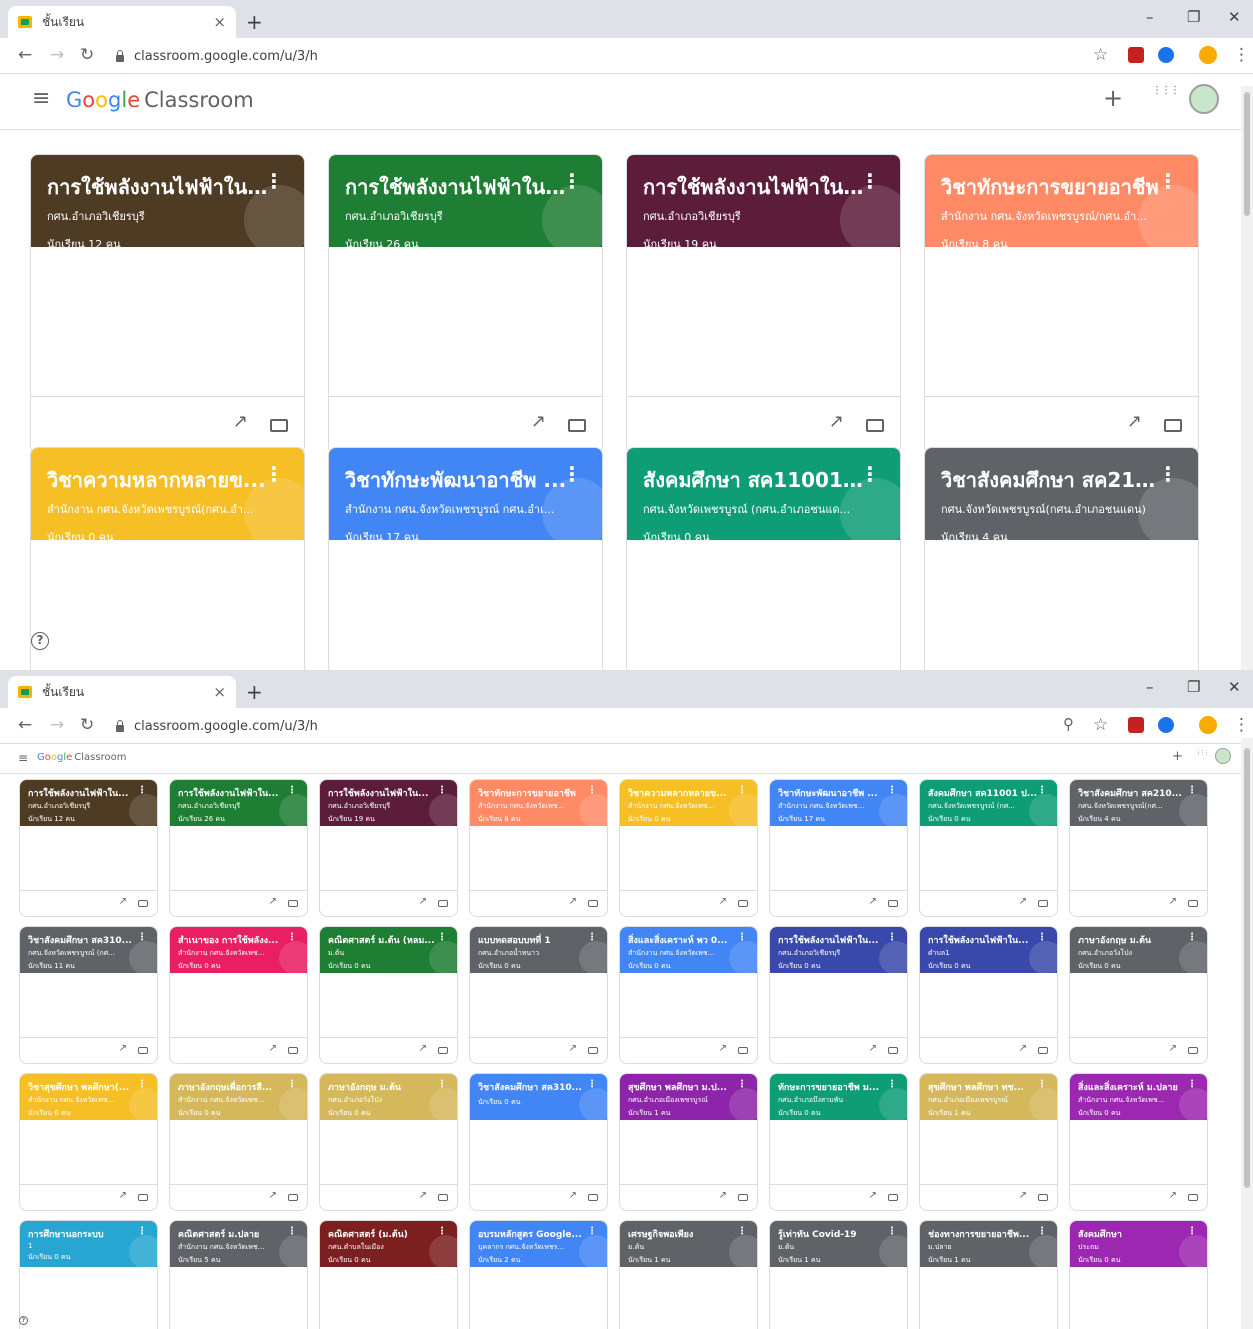 This screenshot has width=1253, height=1329. What do you see at coordinates (234, 1234) in the screenshot?
I see `class-title: คณิตศาสตร์ ม.ปลาย` at bounding box center [234, 1234].